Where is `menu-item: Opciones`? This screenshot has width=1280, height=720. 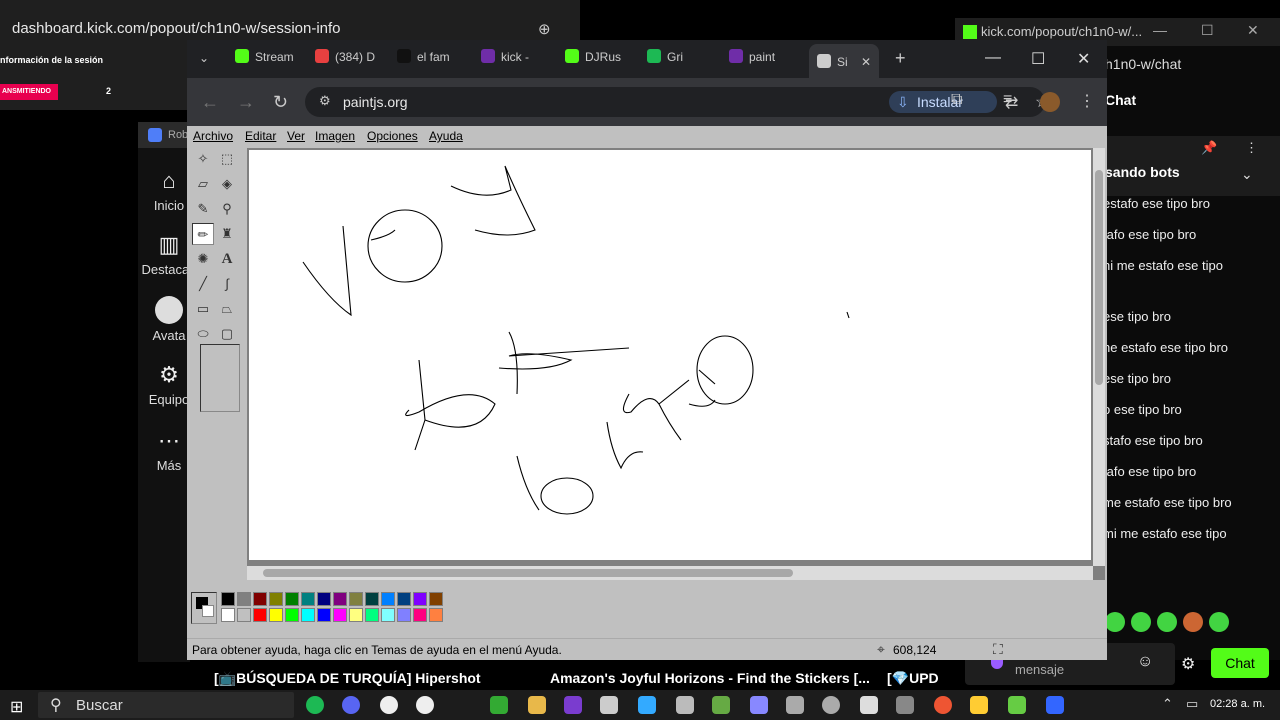 menu-item: Opciones is located at coordinates (392, 136).